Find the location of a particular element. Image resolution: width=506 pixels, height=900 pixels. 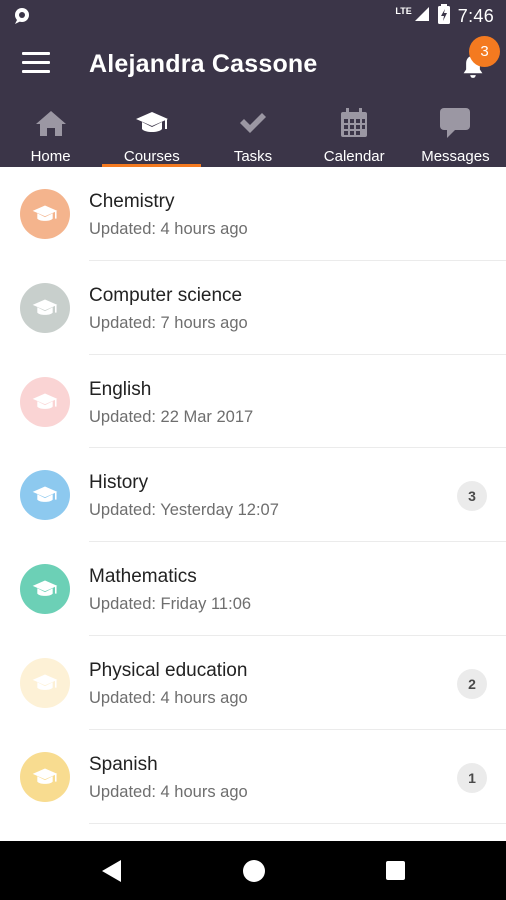

tab-label: Messages is located at coordinates (455, 156).